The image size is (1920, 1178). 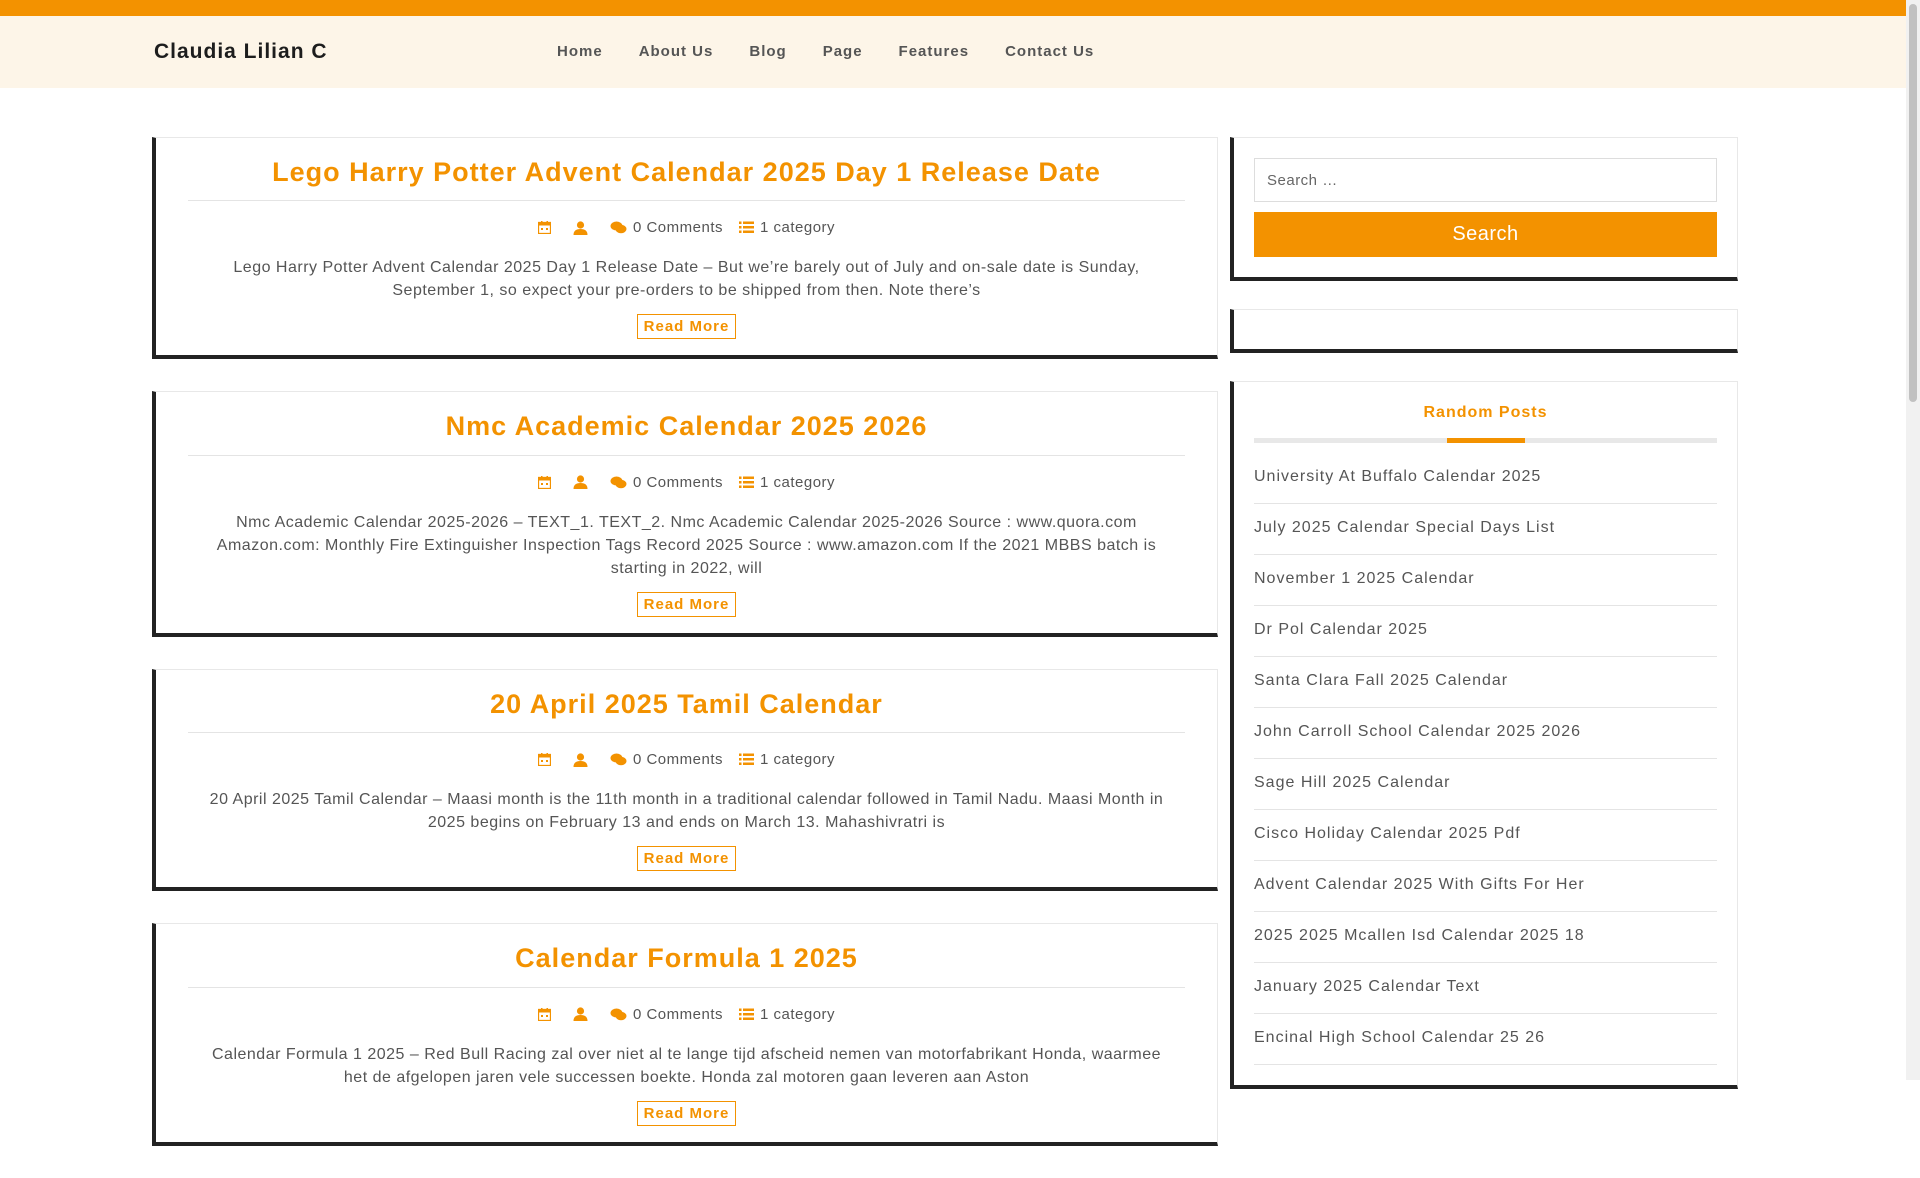 What do you see at coordinates (1485, 180) in the screenshot?
I see `search-input` at bounding box center [1485, 180].